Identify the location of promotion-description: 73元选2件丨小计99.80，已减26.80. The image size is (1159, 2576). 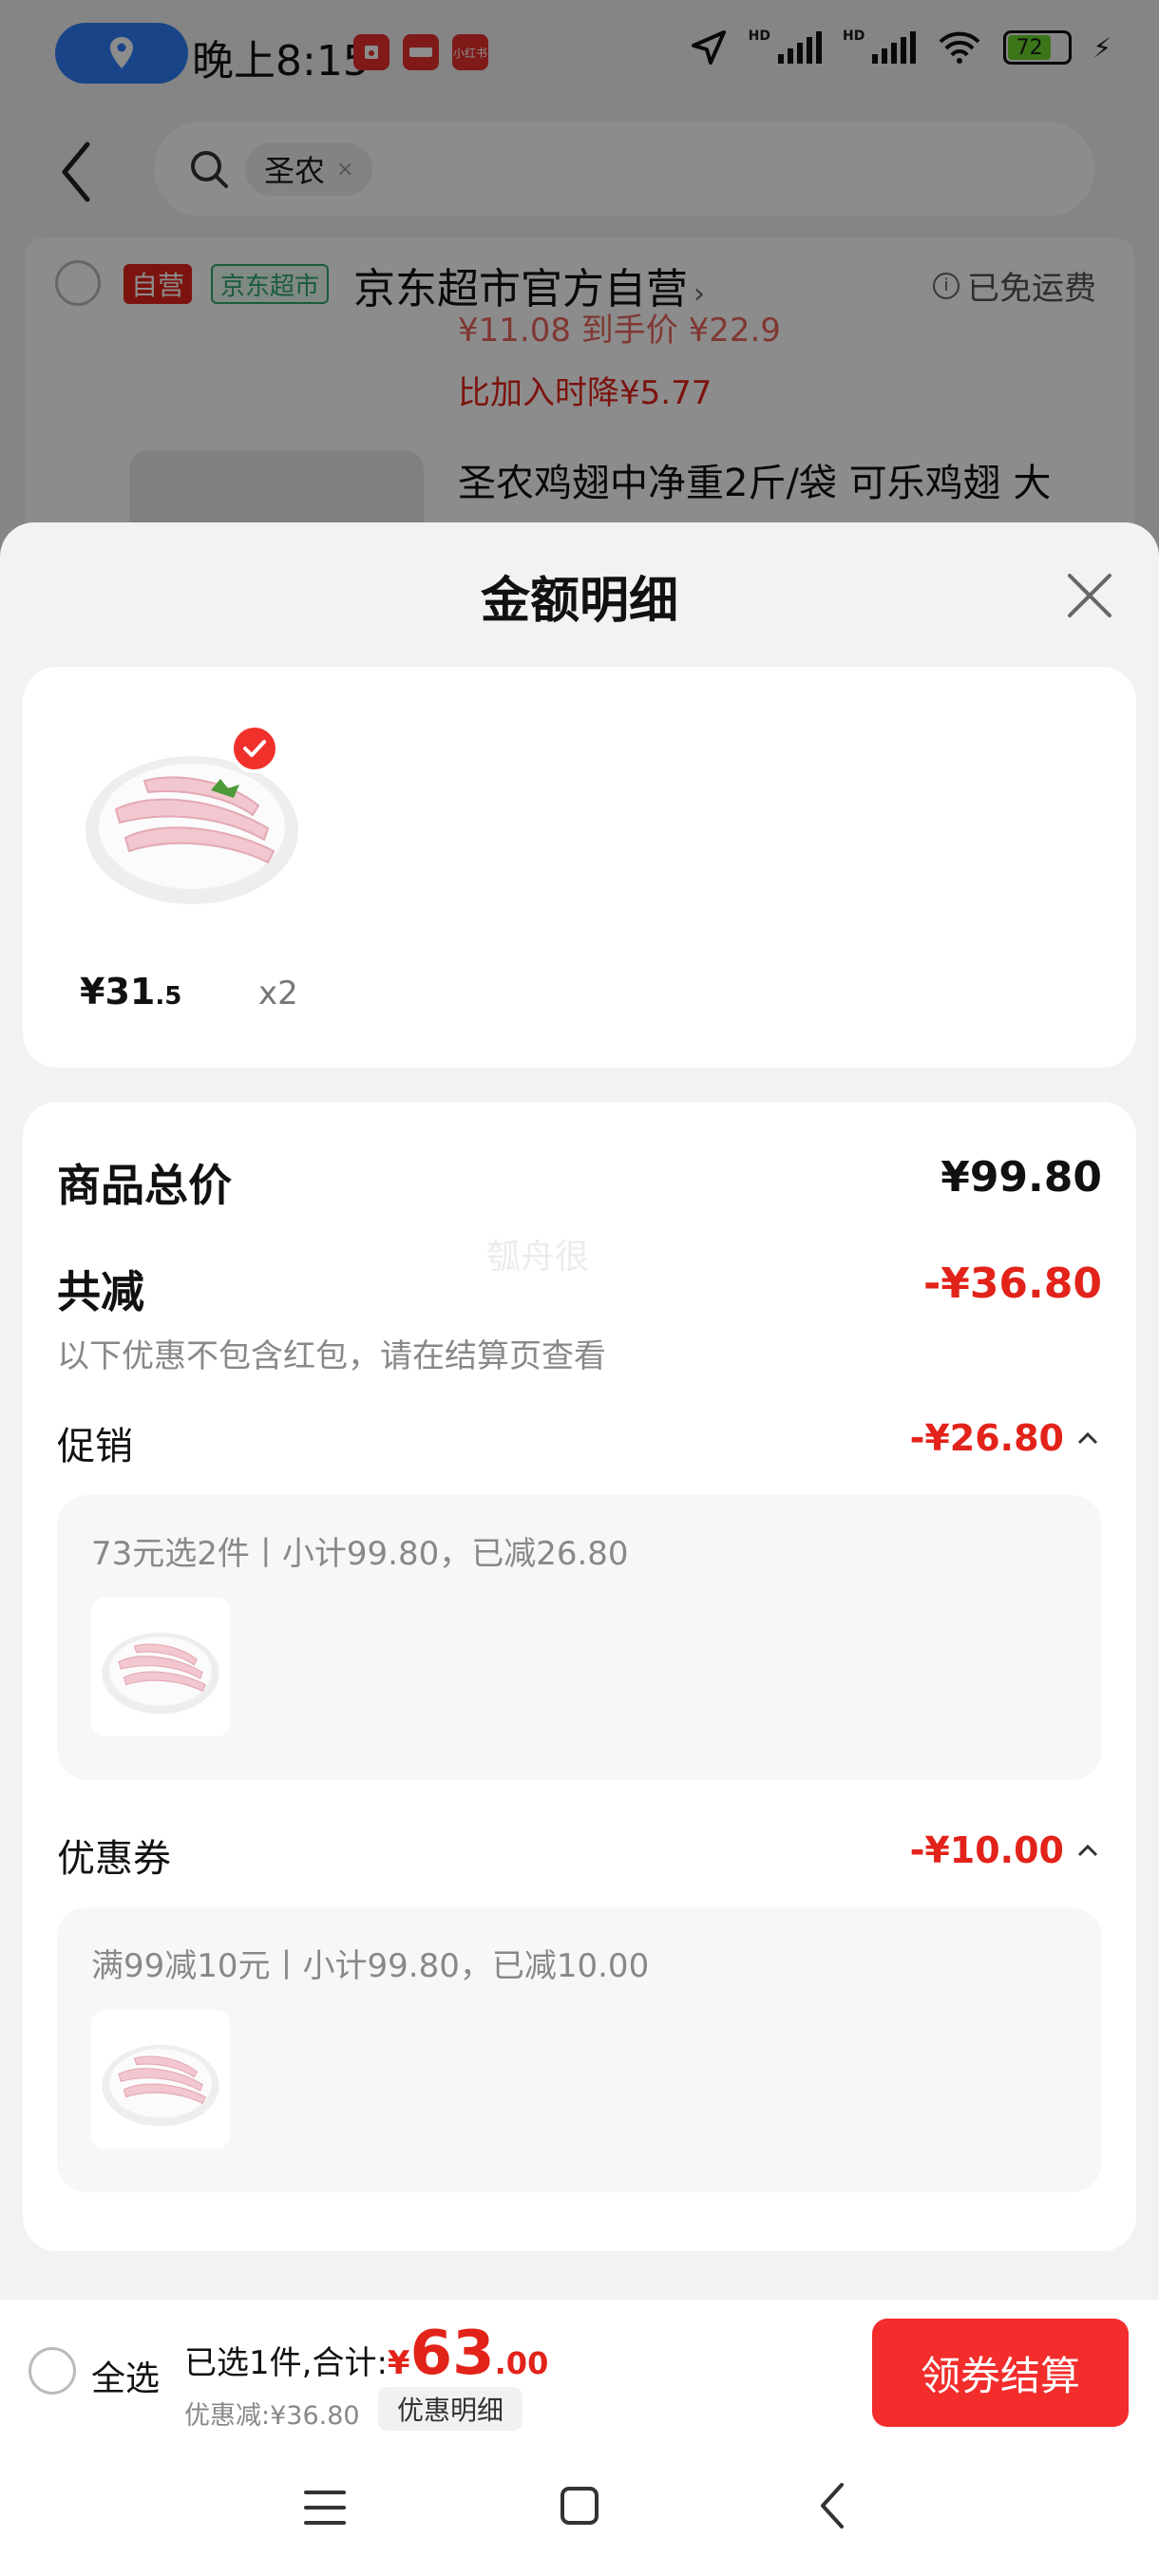
(360, 1554).